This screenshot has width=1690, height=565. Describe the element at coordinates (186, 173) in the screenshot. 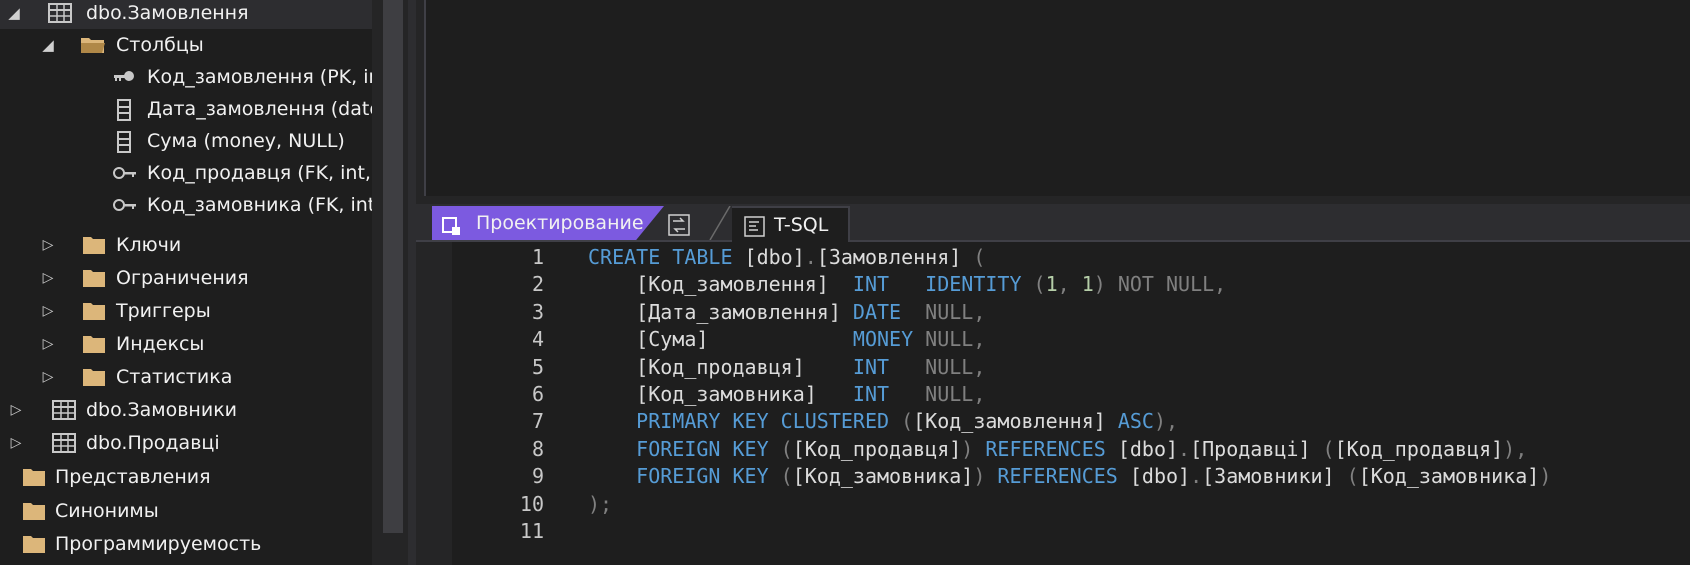

I see `tree-node-column: Код_продавця (FK, int, N` at that location.